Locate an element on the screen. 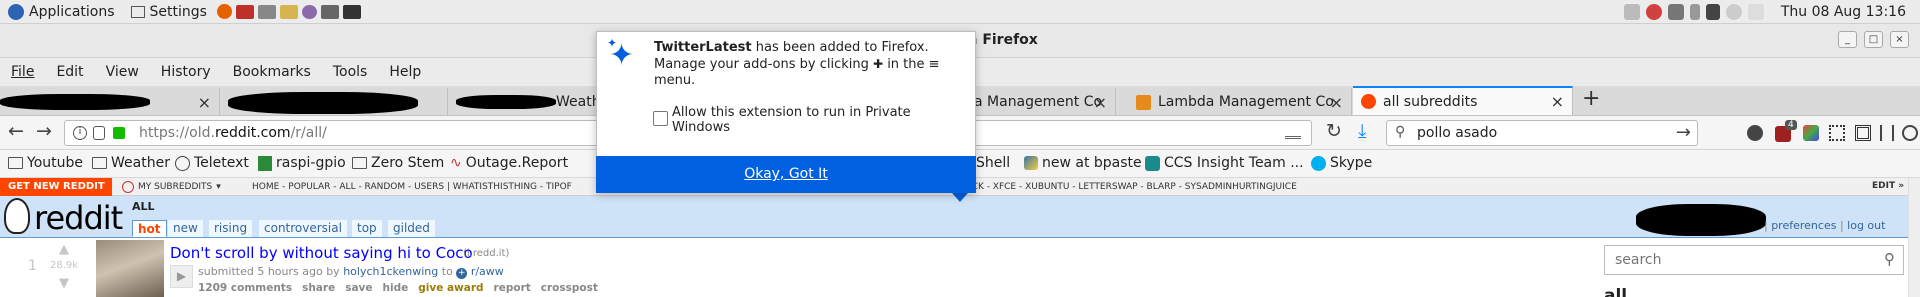  bookmark-youtube: Youtube is located at coordinates (45, 163).